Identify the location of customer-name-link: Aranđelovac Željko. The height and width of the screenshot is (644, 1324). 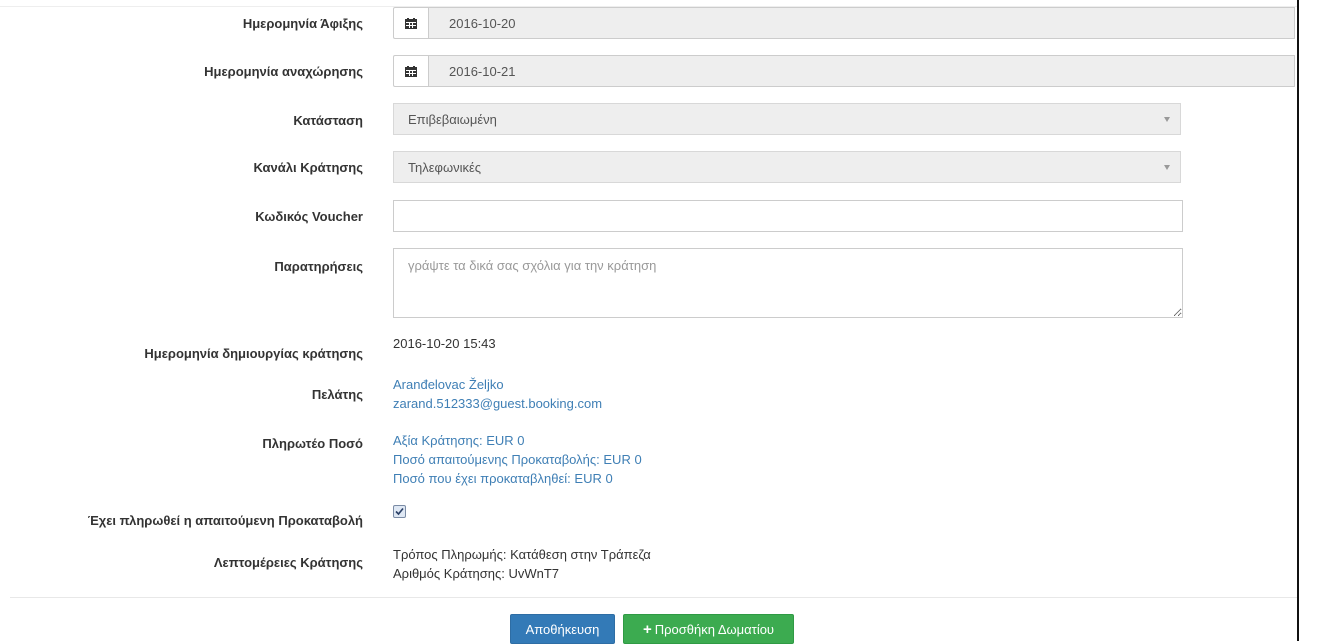
(497, 384).